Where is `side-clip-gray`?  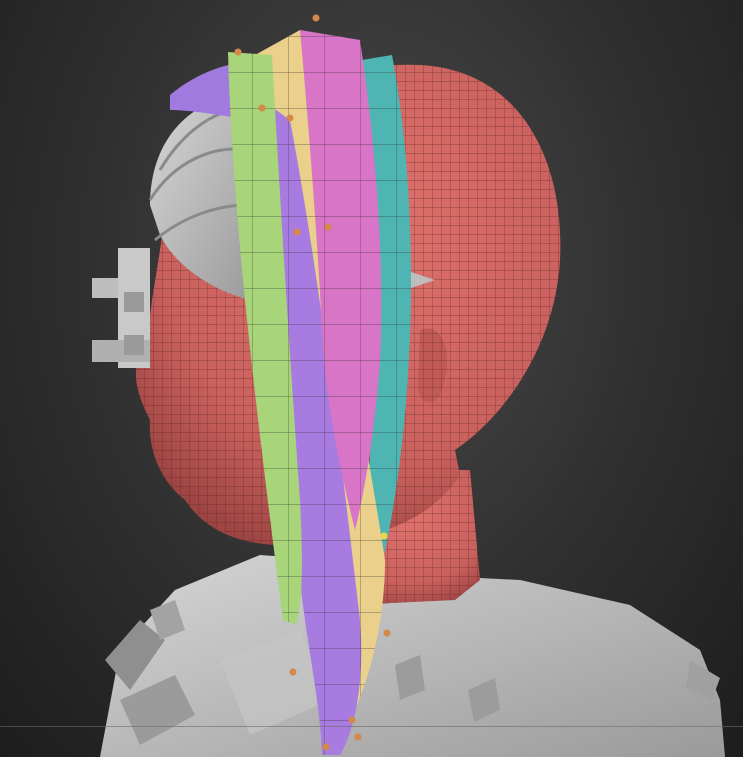 side-clip-gray is located at coordinates (121, 308).